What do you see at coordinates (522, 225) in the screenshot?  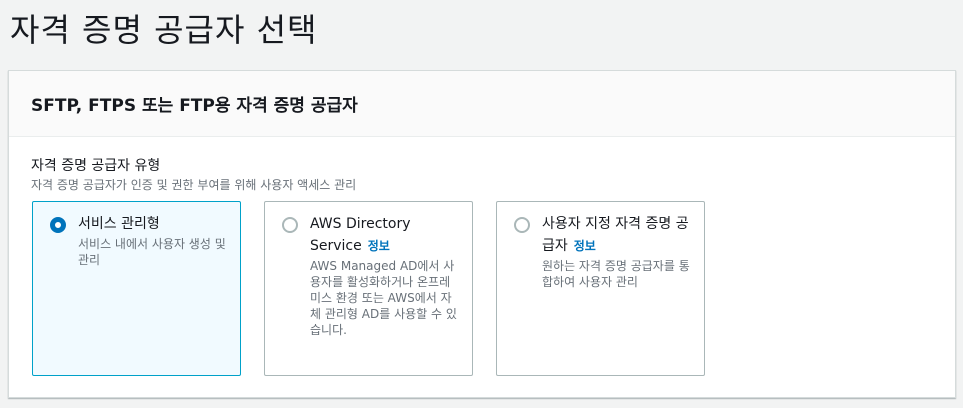 I see `radio-custom-identity-provider` at bounding box center [522, 225].